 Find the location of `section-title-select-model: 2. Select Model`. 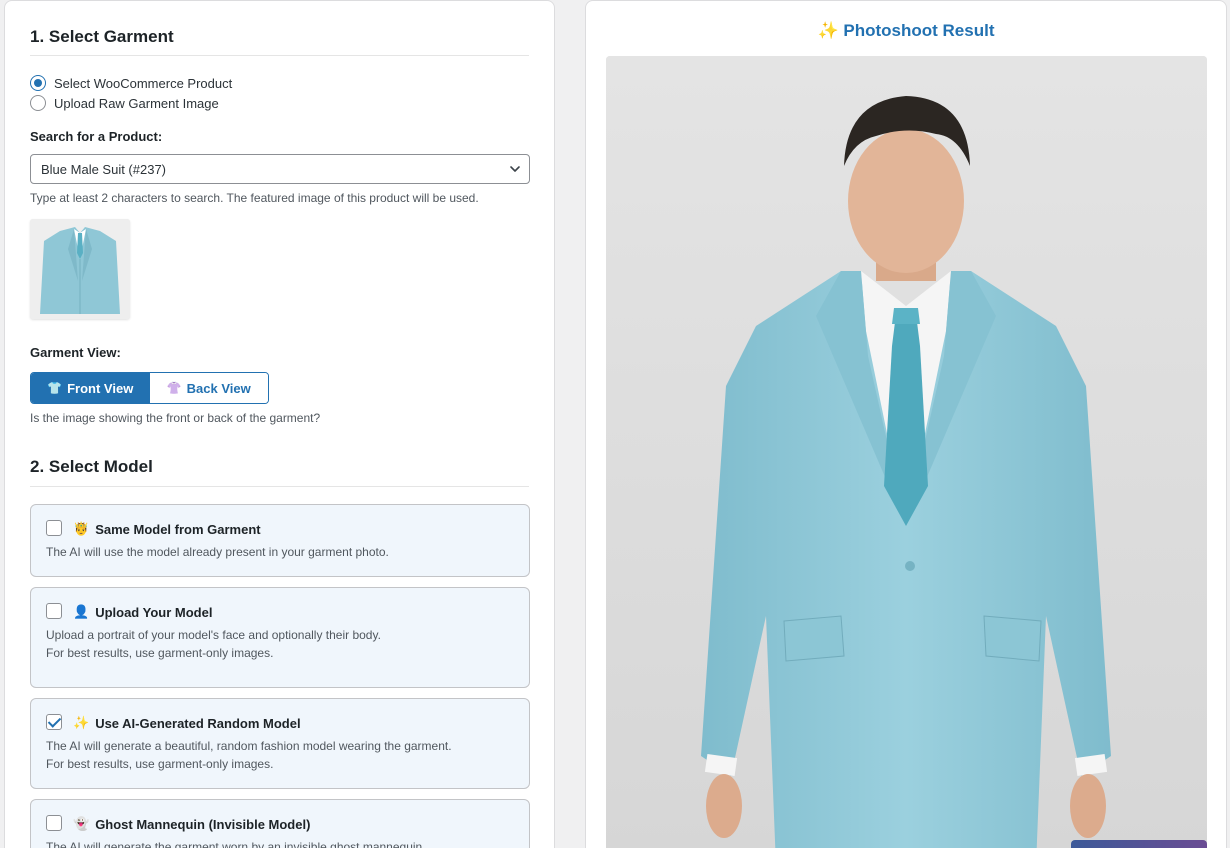

section-title-select-model: 2. Select Model is located at coordinates (91, 466).